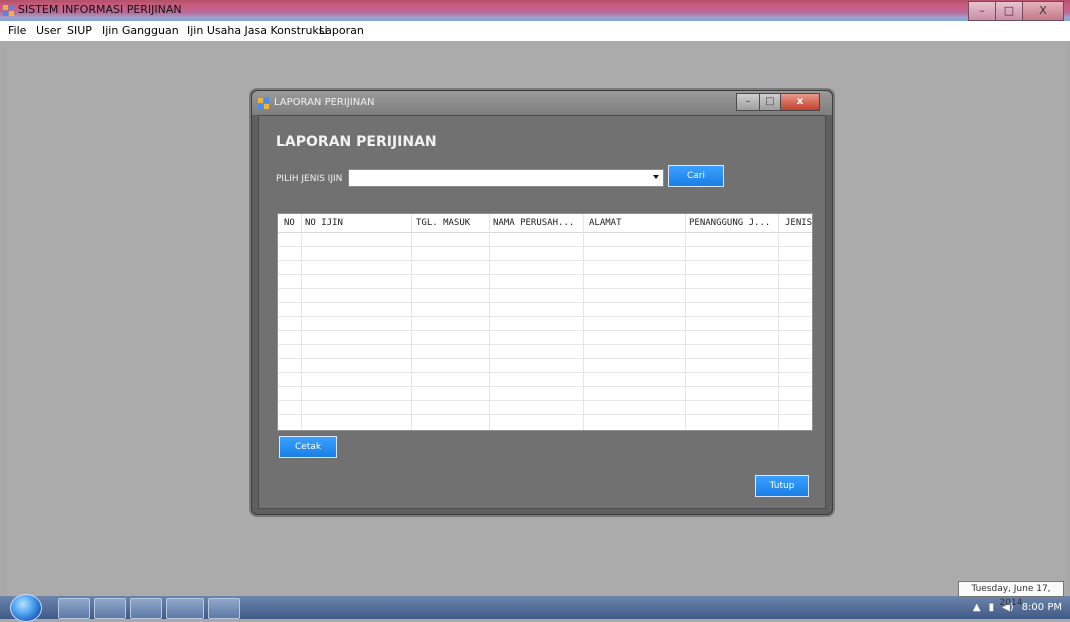  I want to click on menu-siup: SIUP, so click(79, 30).